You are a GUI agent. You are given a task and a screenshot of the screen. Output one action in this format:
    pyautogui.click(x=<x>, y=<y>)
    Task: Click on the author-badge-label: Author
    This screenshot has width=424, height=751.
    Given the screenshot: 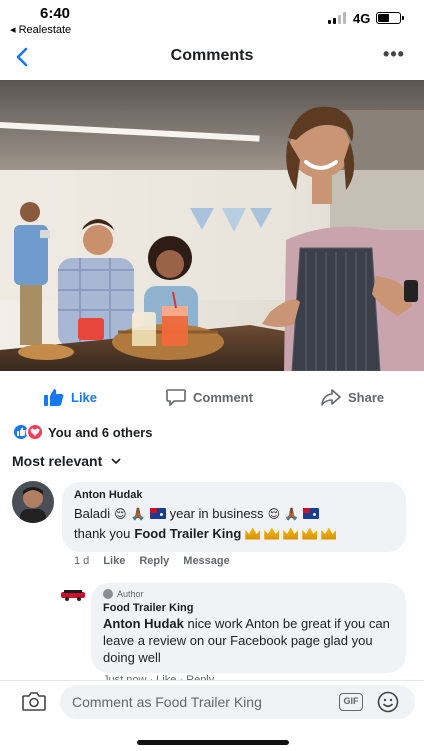 What is the action you would take?
    pyautogui.click(x=130, y=594)
    